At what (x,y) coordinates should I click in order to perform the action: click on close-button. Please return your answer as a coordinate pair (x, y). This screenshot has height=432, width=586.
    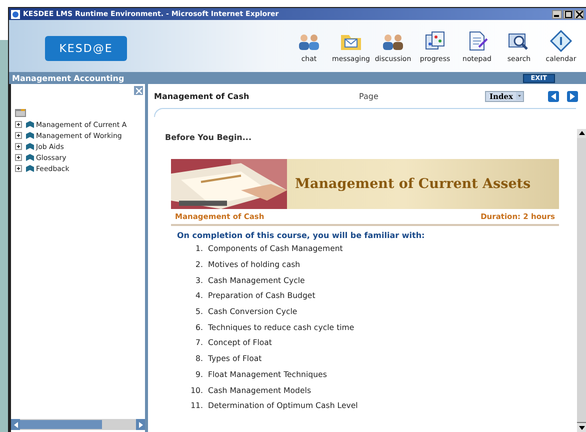
    Looking at the image, I should click on (579, 14).